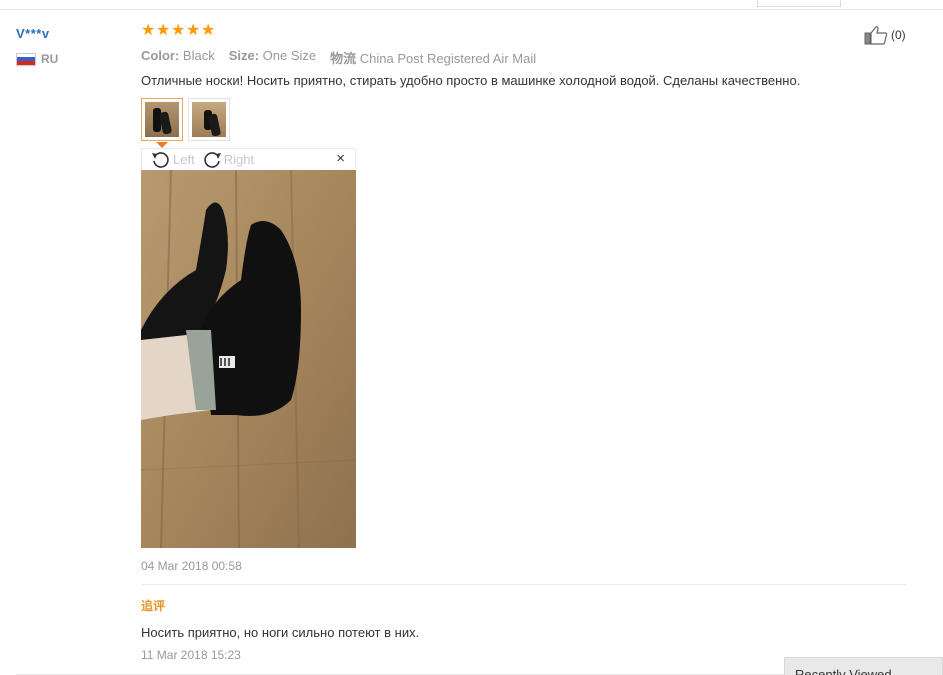 Image resolution: width=943 pixels, height=675 pixels. I want to click on followup-label: 追评, so click(153, 606).